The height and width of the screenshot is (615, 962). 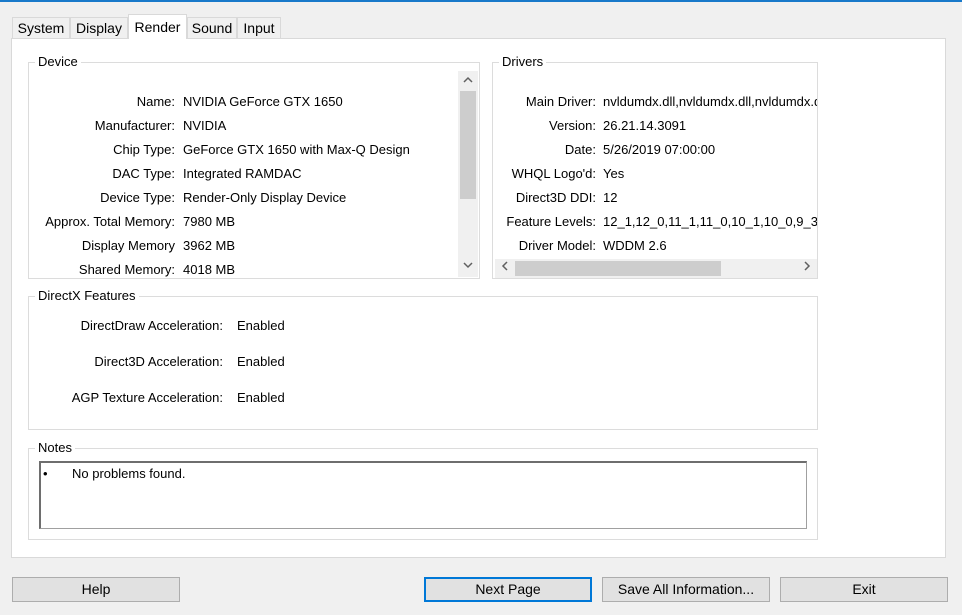 What do you see at coordinates (555, 197) in the screenshot?
I see `driver-label: Direct3D DDI:` at bounding box center [555, 197].